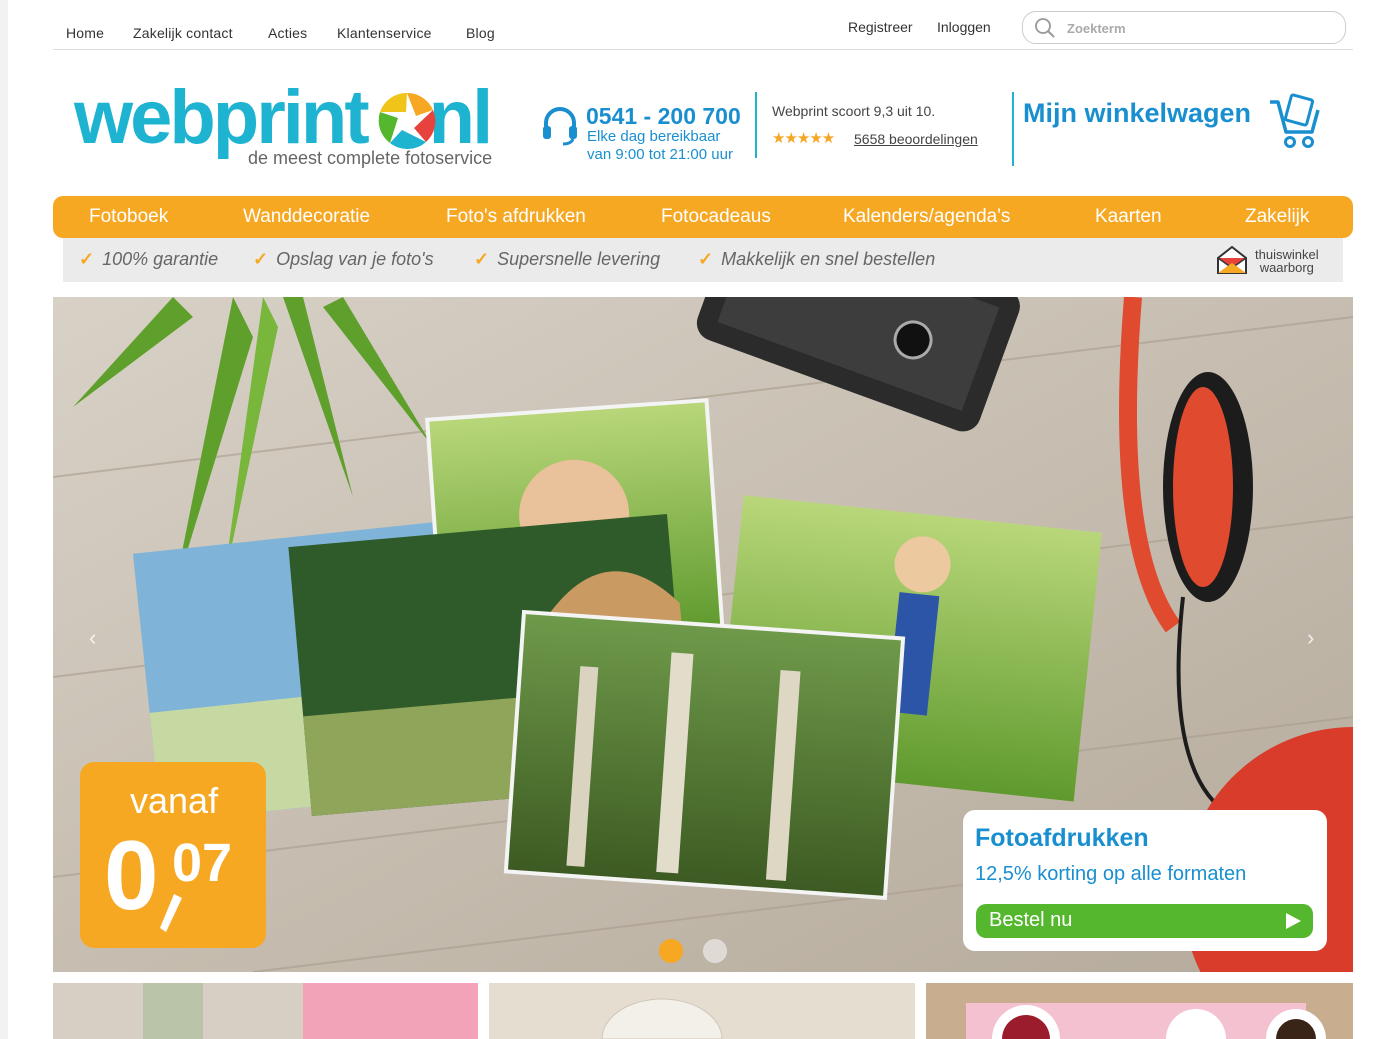 The height and width of the screenshot is (1039, 1395). I want to click on usp-item: ✓ 100% garantie, so click(149, 259).